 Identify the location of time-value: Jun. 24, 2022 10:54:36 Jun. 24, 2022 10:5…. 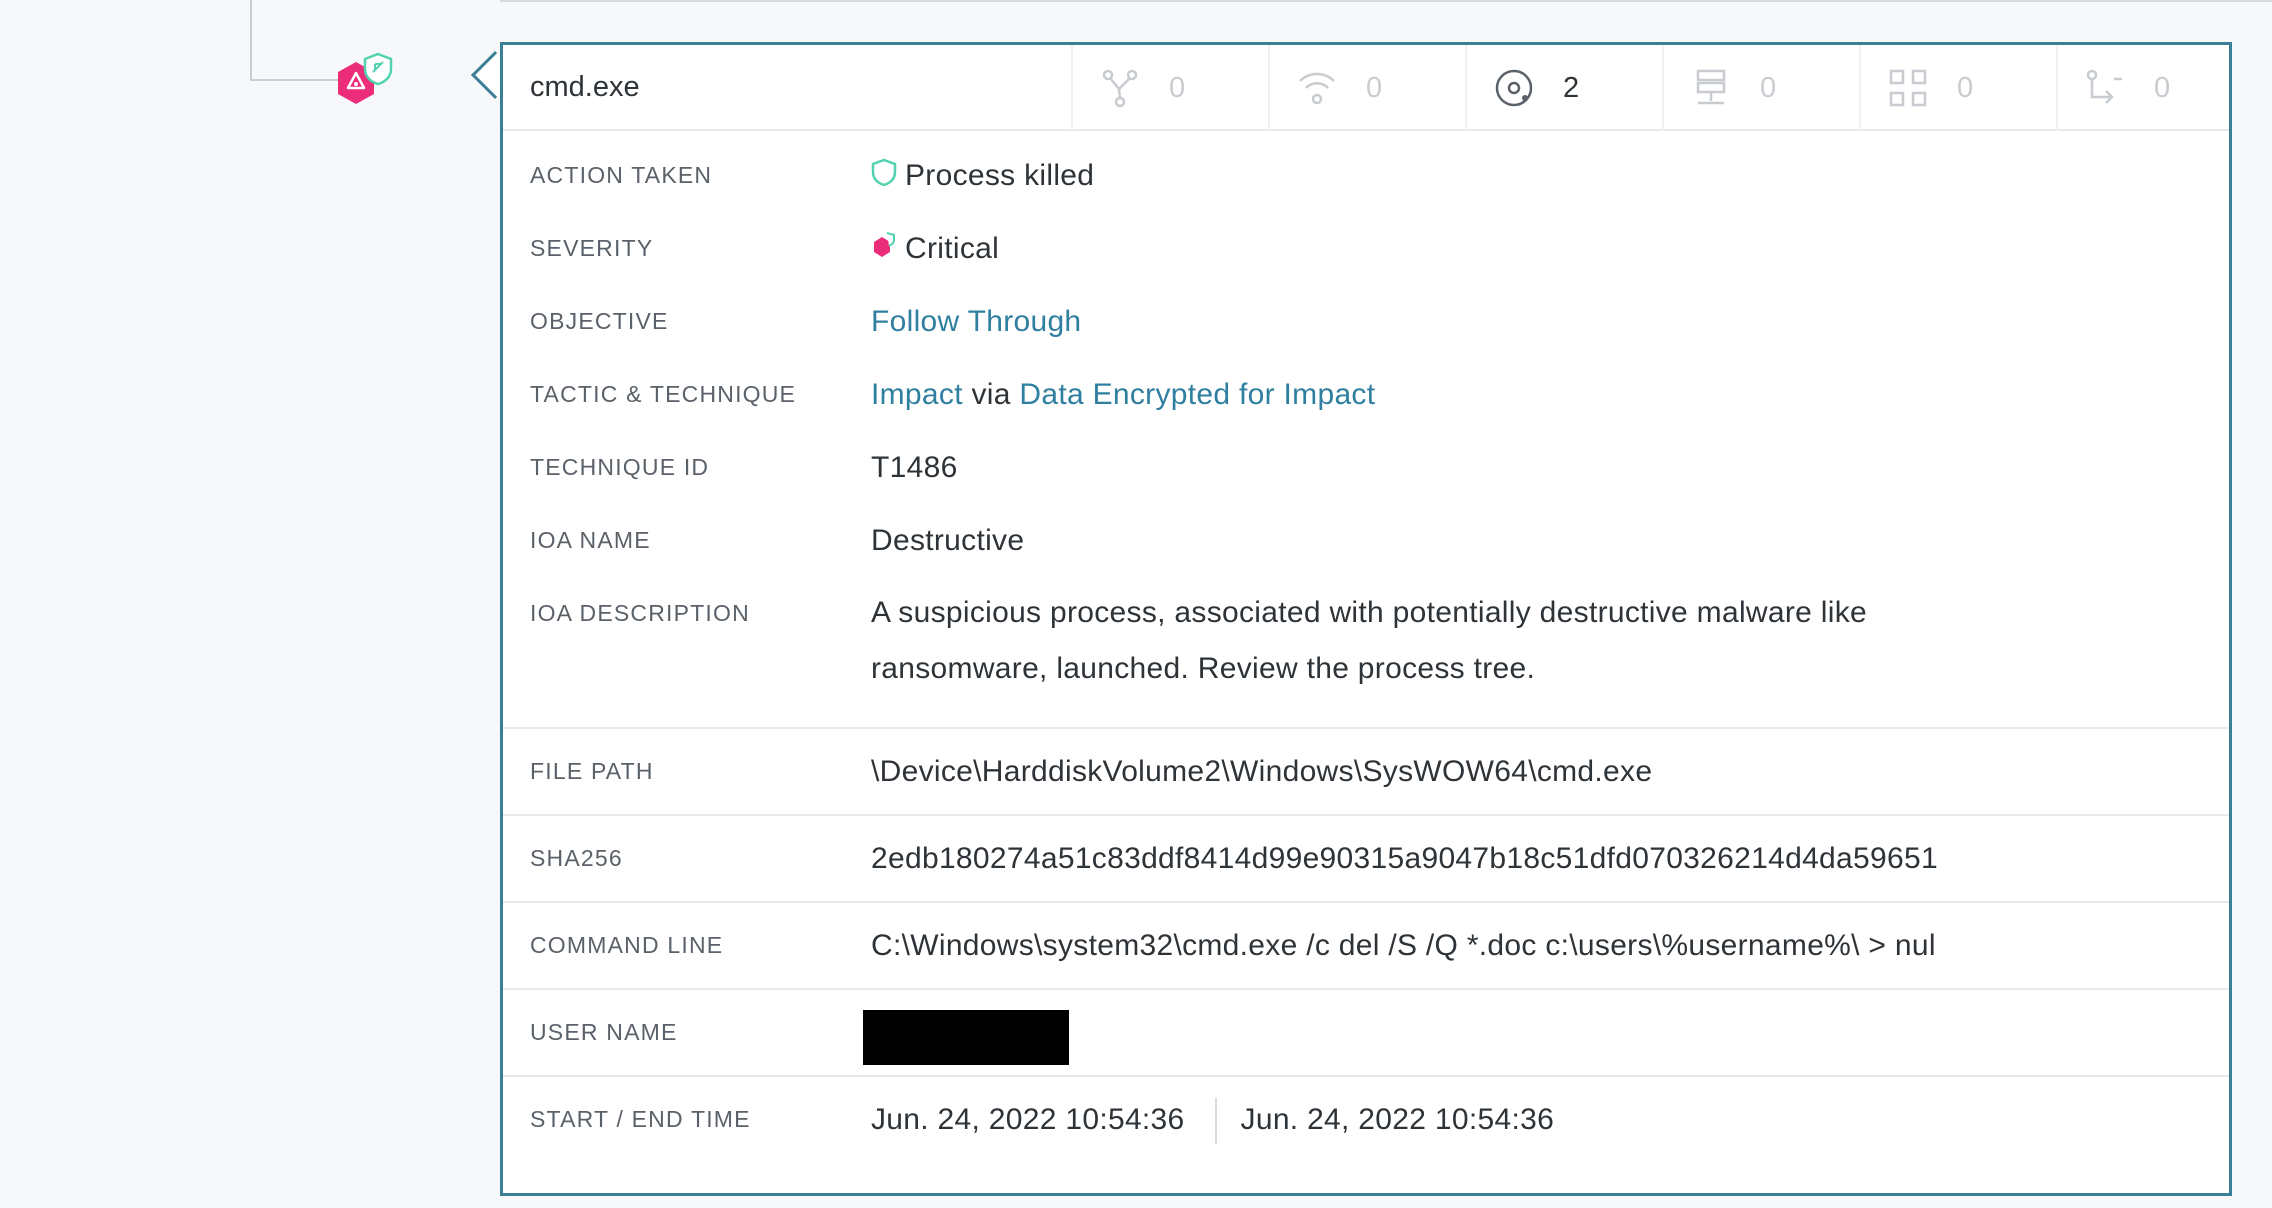
(1212, 1119).